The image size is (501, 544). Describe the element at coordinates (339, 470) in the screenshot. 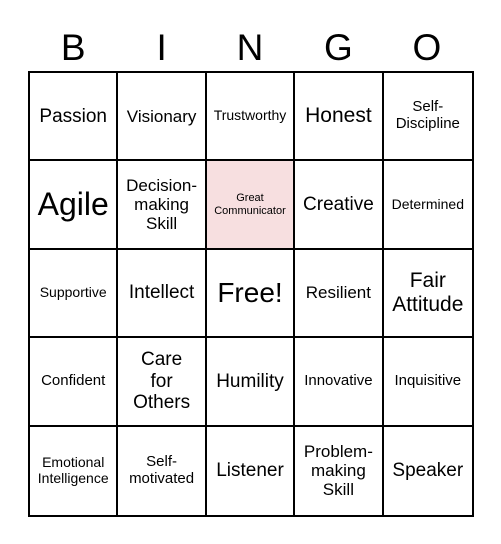

I see `bingo-cell: Problem-making Skill` at that location.